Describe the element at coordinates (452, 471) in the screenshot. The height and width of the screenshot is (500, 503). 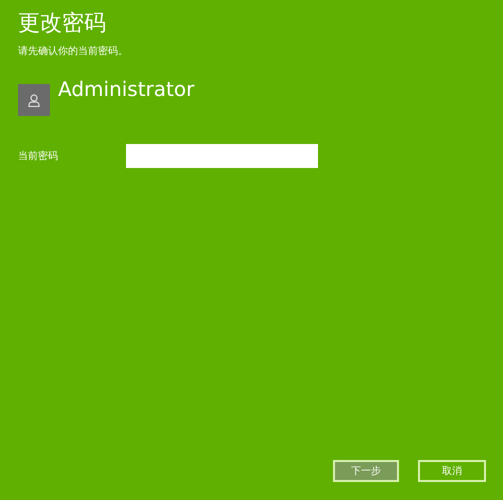
I see `cancel-button: 取消` at that location.